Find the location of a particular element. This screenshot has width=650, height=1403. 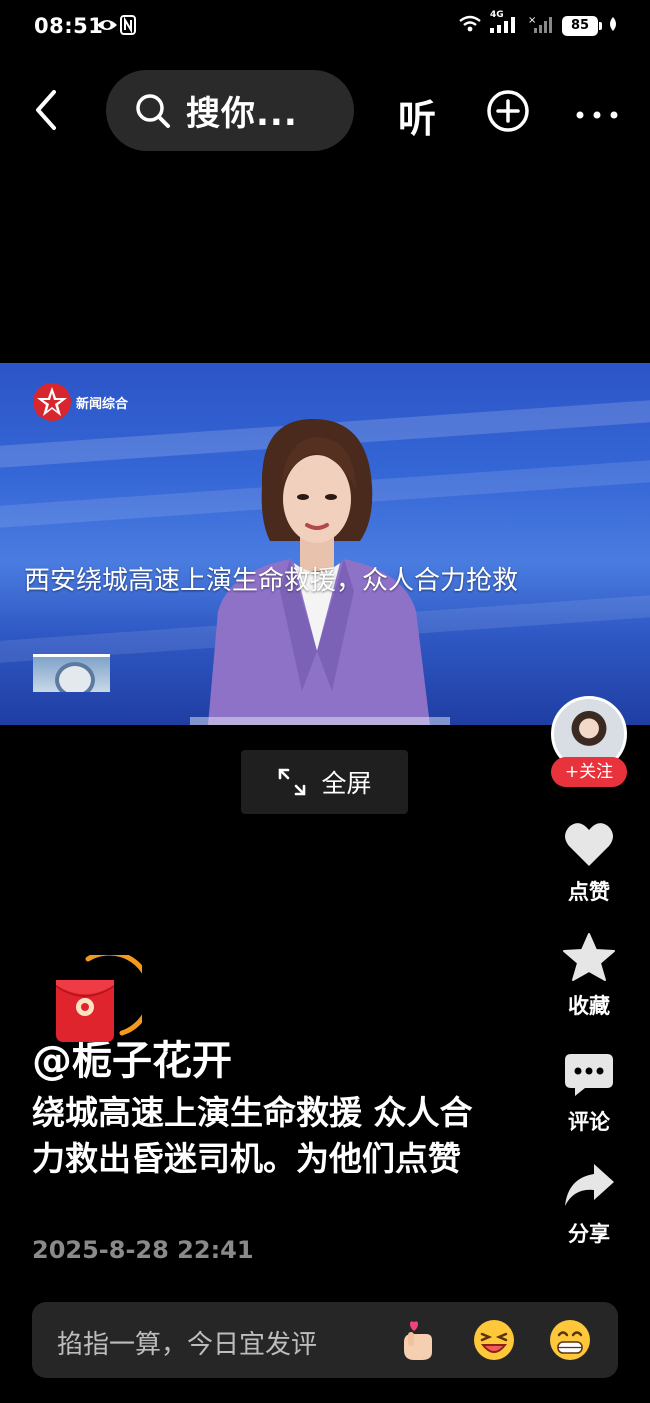

video-thumbnail is located at coordinates (71, 673).